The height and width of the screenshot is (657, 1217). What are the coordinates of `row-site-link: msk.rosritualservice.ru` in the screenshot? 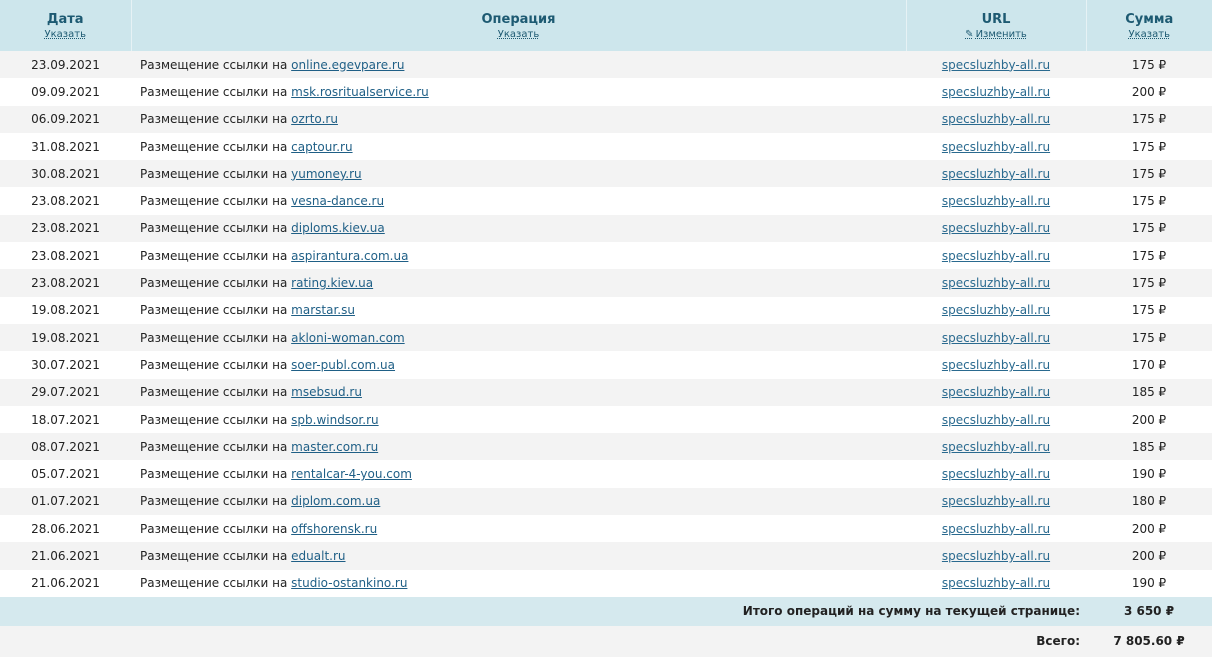 It's located at (360, 92).